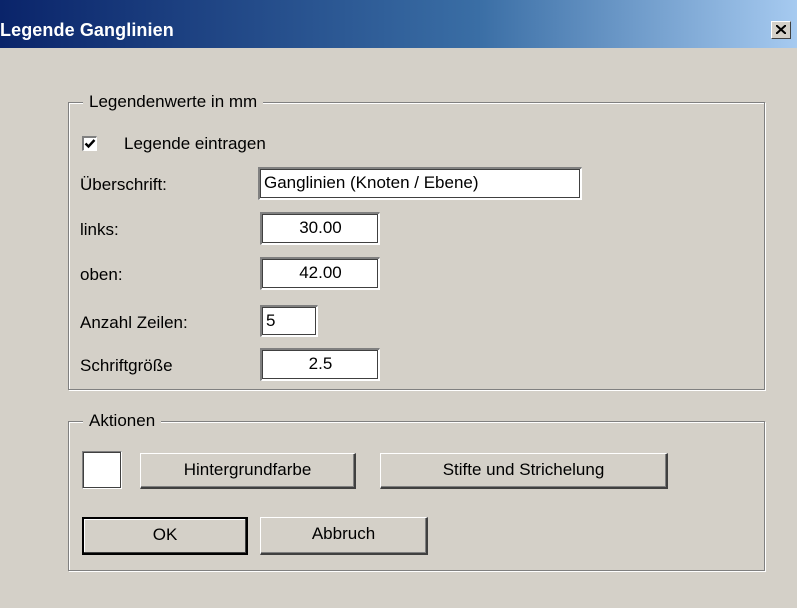 This screenshot has width=797, height=608. Describe the element at coordinates (123, 184) in the screenshot. I see `heading-label: Überschrift:` at that location.